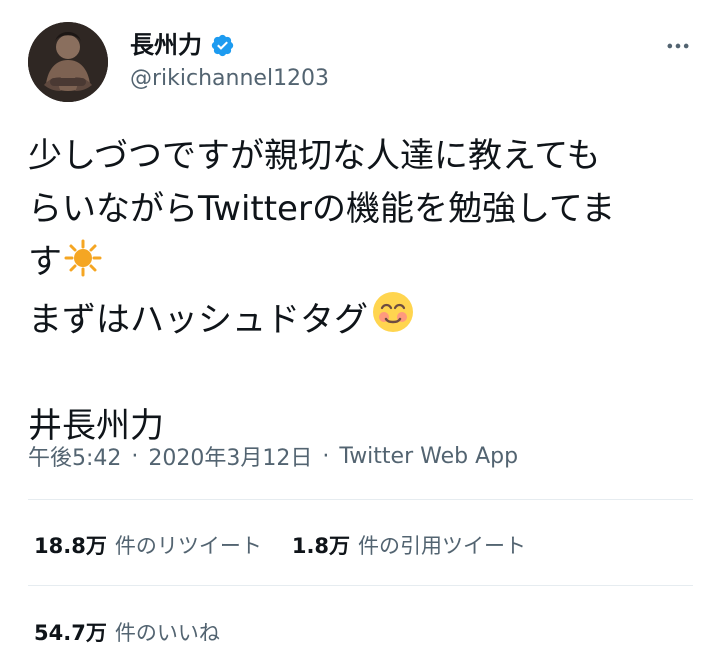  I want to click on retweets-stat: 18.8万 件のリツイート, so click(148, 545).